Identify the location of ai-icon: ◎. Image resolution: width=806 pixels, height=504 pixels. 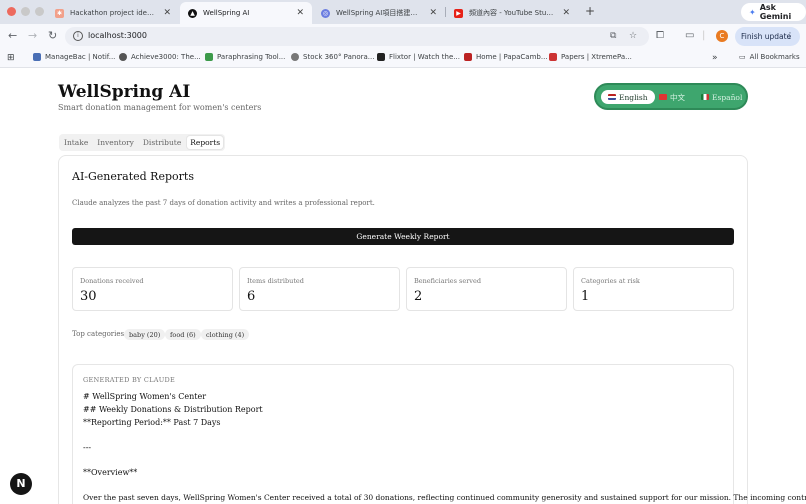
(325, 13).